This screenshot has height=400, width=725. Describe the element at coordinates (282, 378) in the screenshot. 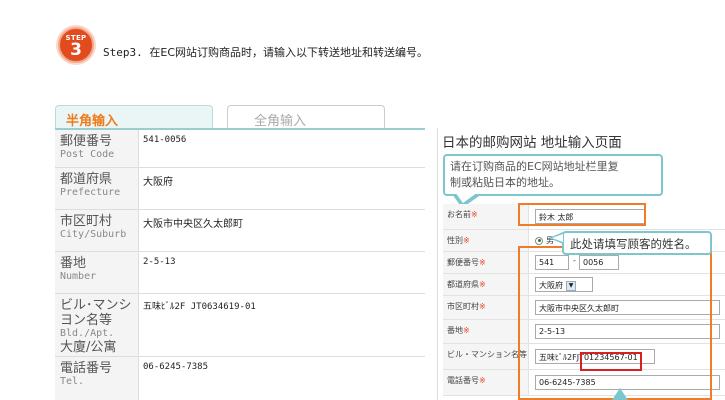

I see `phone-value: 06-6245-7385` at that location.